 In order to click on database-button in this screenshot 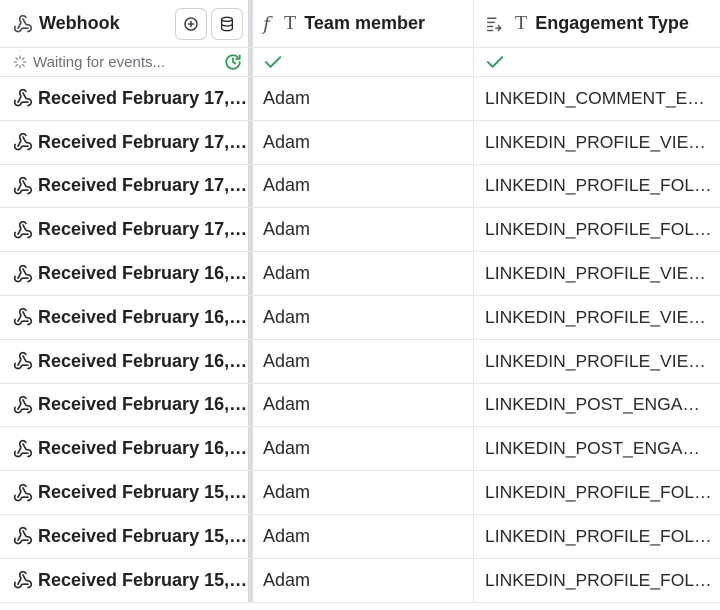, I will do `click(227, 23)`.